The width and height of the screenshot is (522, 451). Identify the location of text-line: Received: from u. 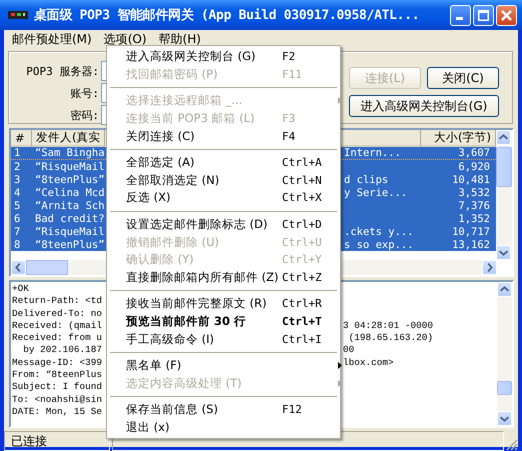
(58, 338).